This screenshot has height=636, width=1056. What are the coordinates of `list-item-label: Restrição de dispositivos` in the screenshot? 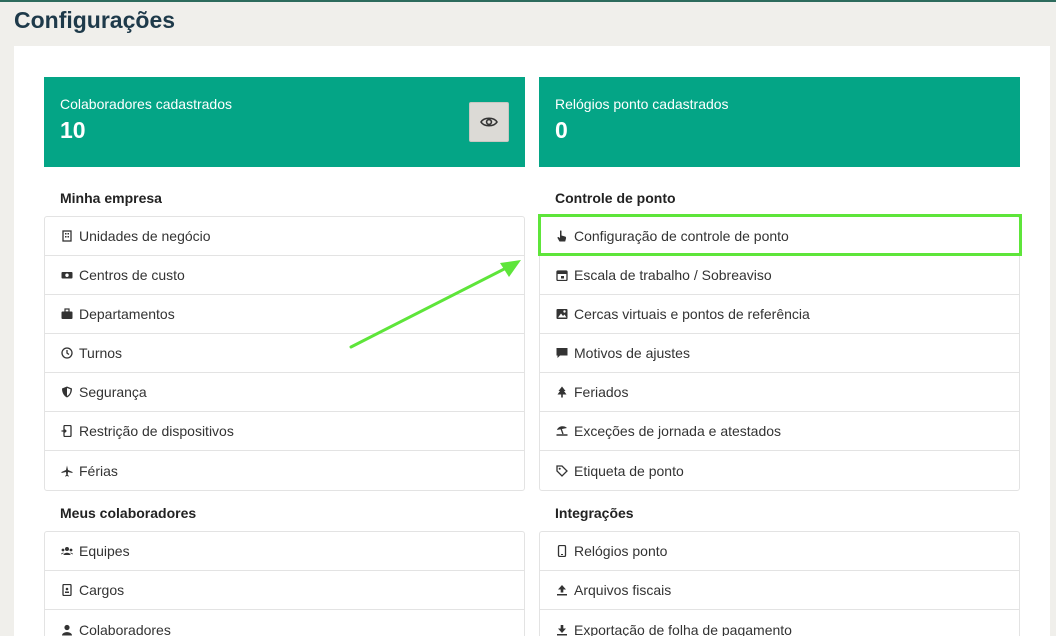 It's located at (156, 431).